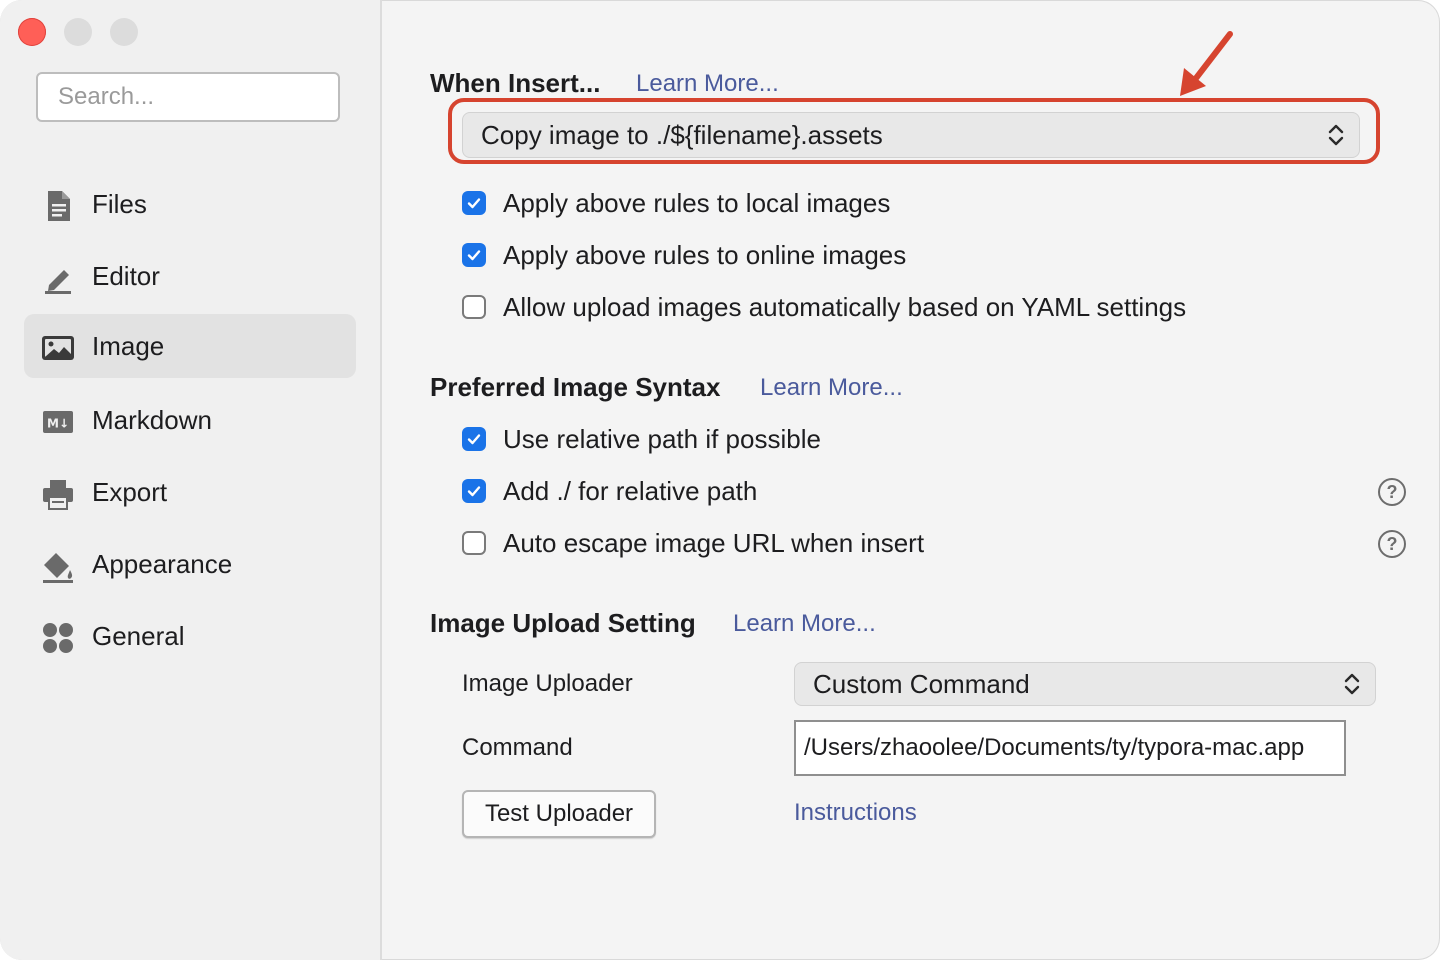 Image resolution: width=1440 pixels, height=960 pixels. Describe the element at coordinates (58, 282) in the screenshot. I see `pencil-icon` at that location.